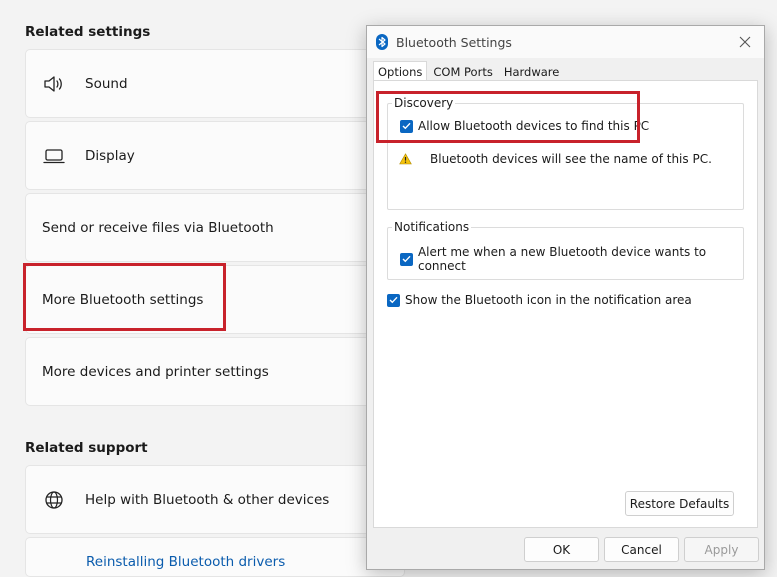 The height and width of the screenshot is (577, 777). Describe the element at coordinates (110, 155) in the screenshot. I see `settings-item-label: Display` at that location.